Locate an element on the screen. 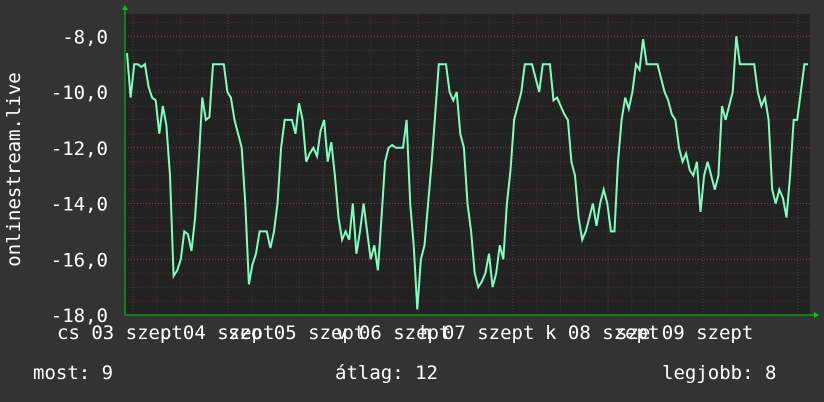  y-tick-label: -10,0 is located at coordinates (79, 93).